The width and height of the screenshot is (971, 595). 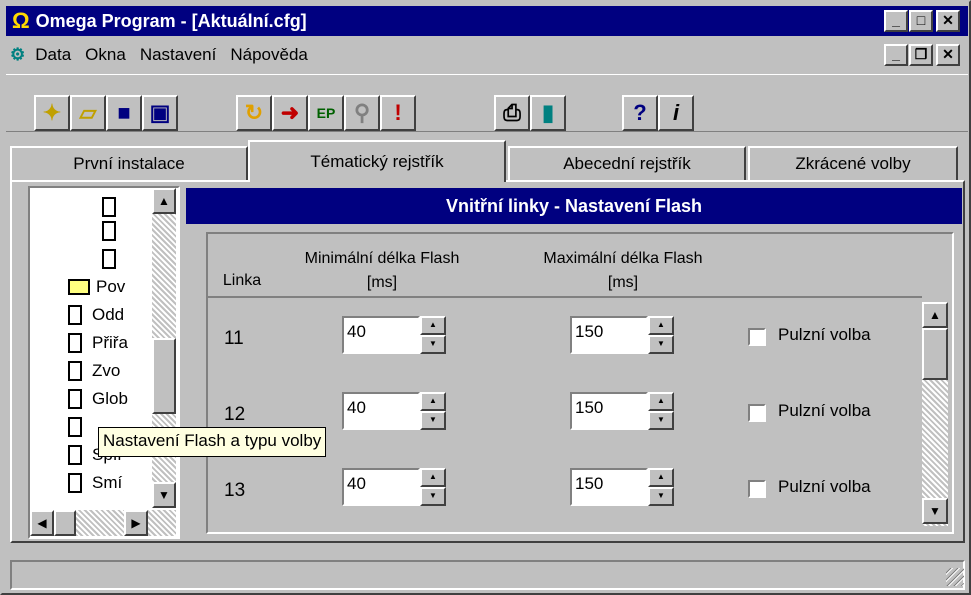 I want to click on minimize-button: _, so click(x=896, y=21).